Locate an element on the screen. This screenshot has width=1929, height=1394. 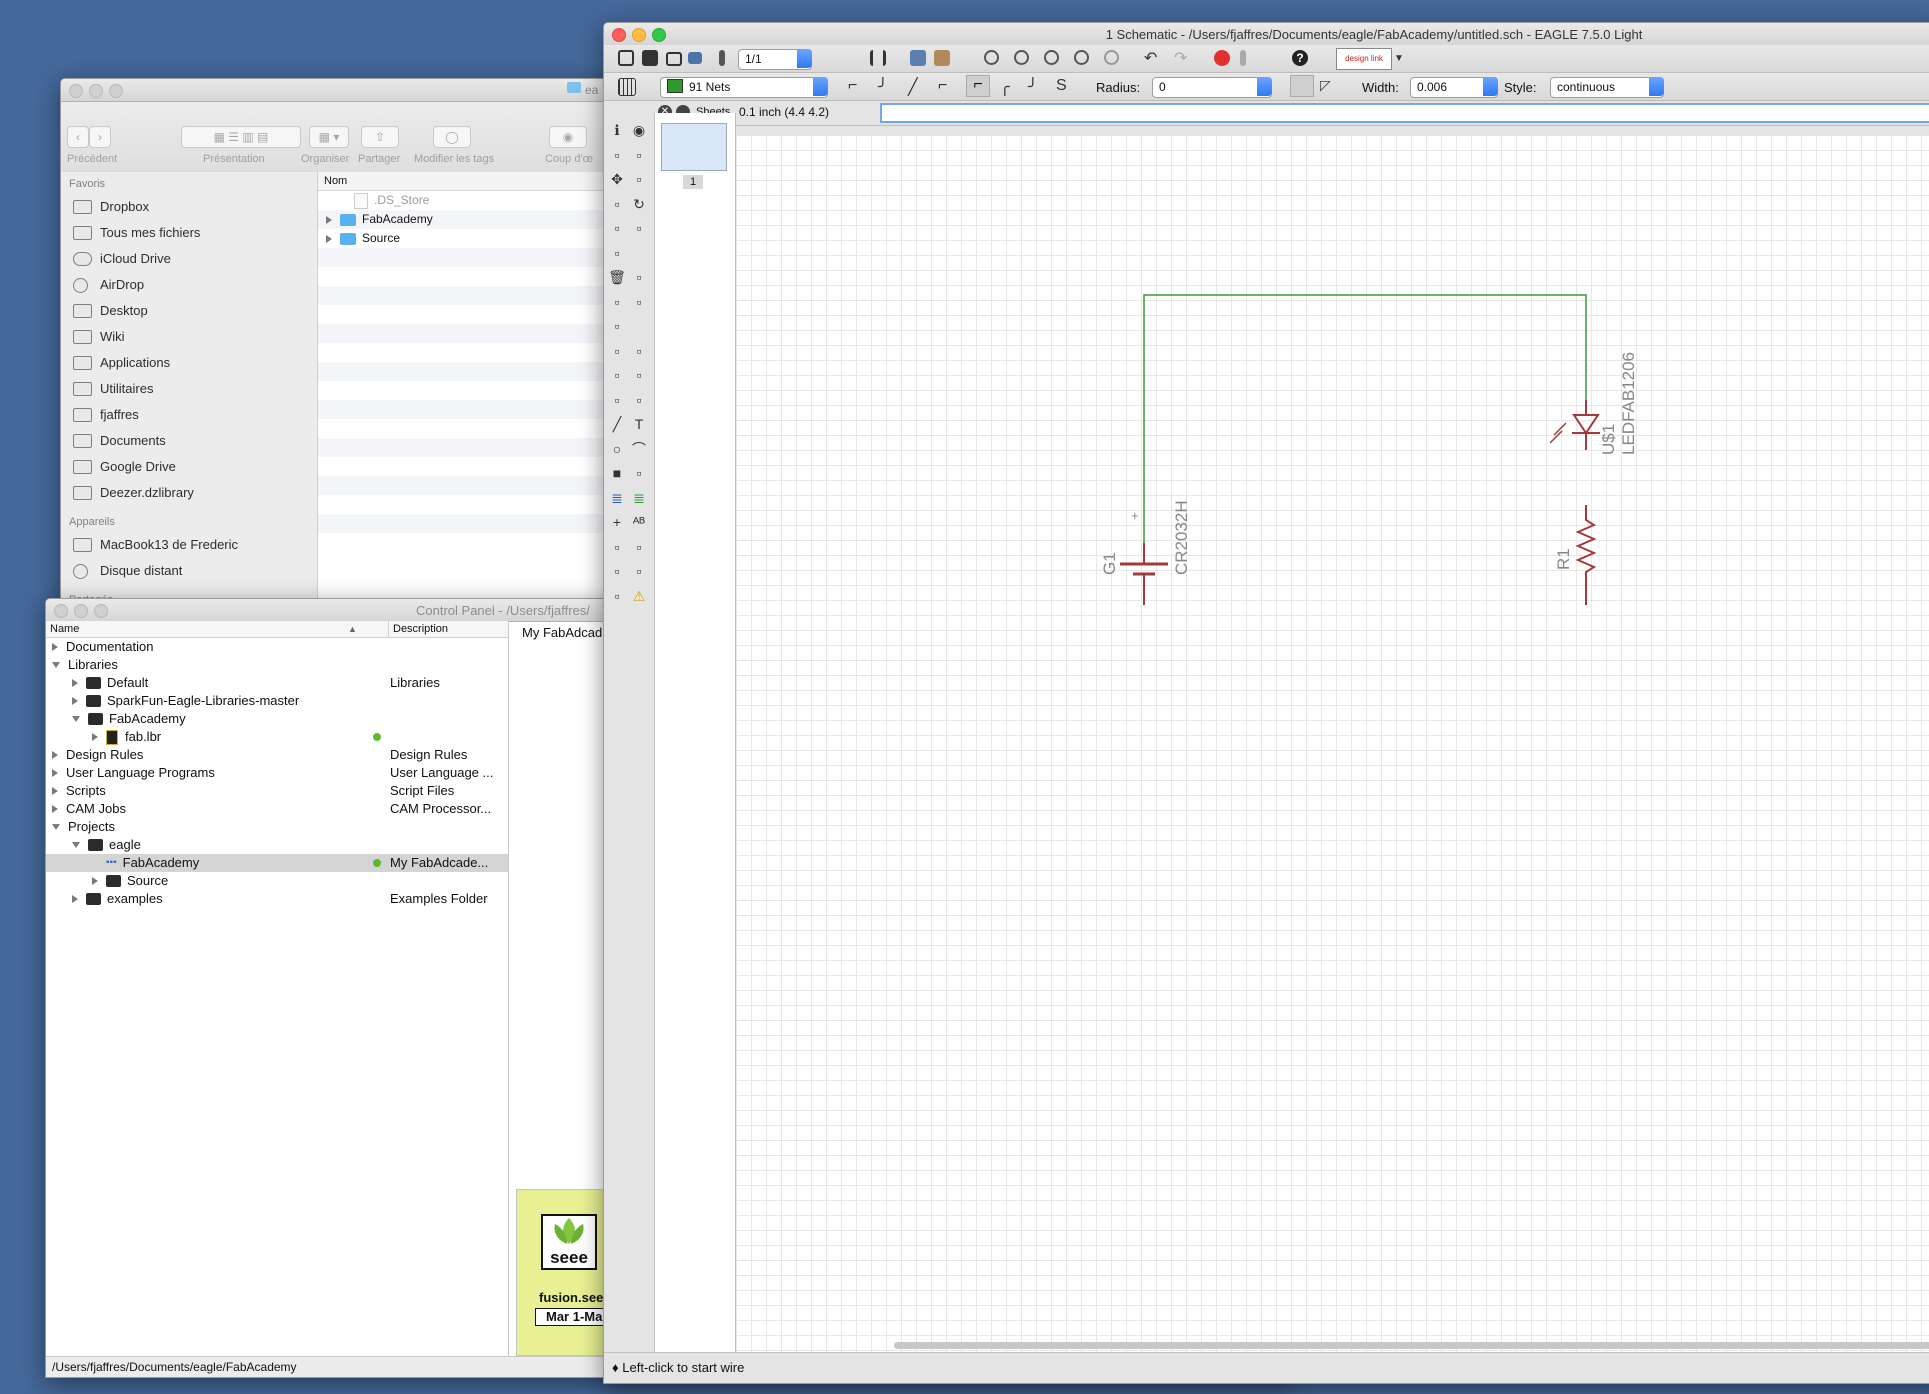
smash-icon: ▫ is located at coordinates (617, 375).